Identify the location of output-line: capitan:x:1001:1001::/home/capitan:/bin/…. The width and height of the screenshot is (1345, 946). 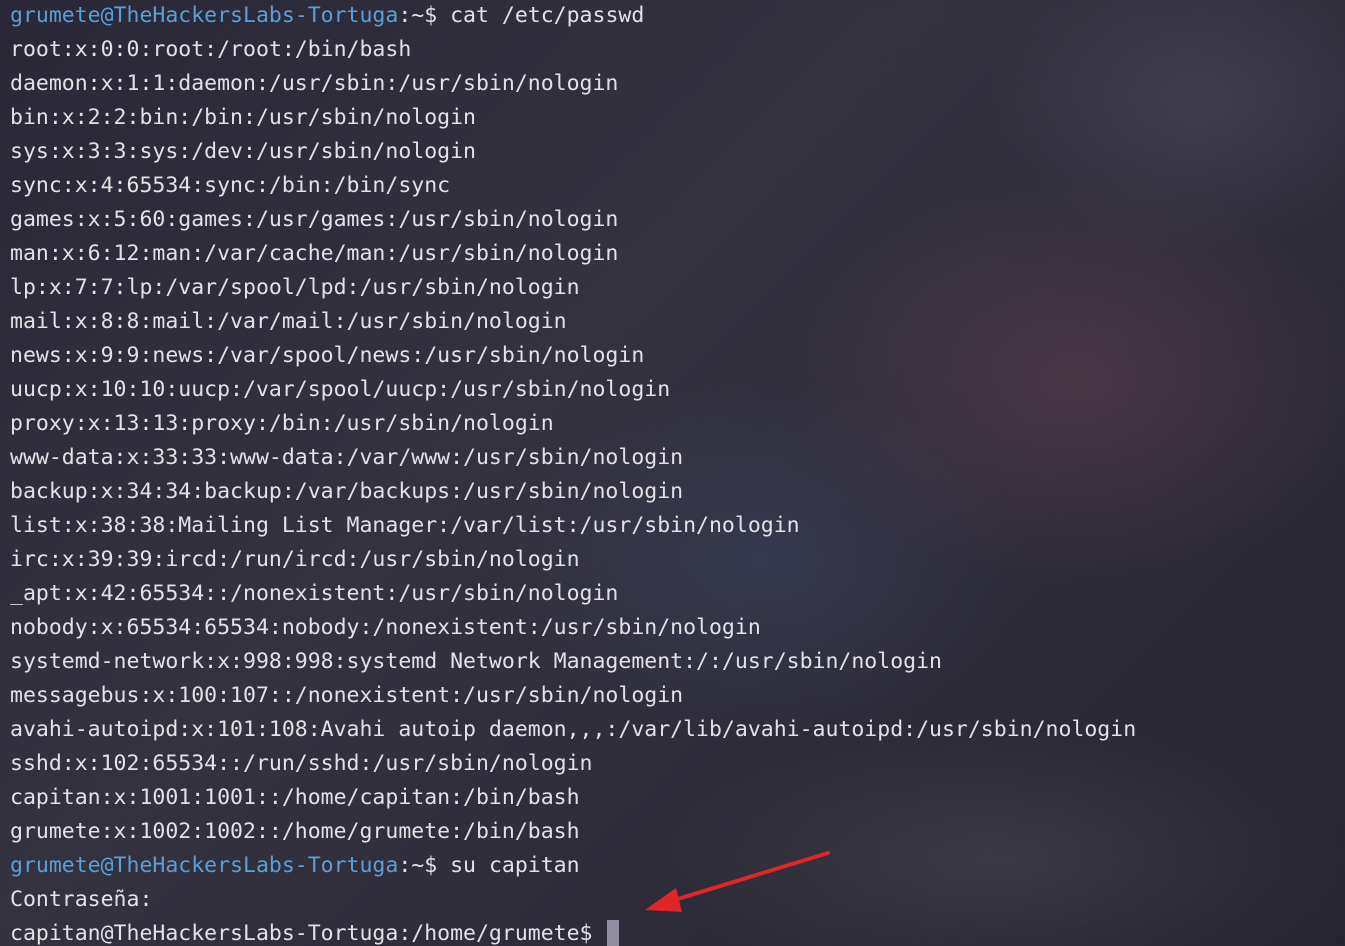
(295, 797).